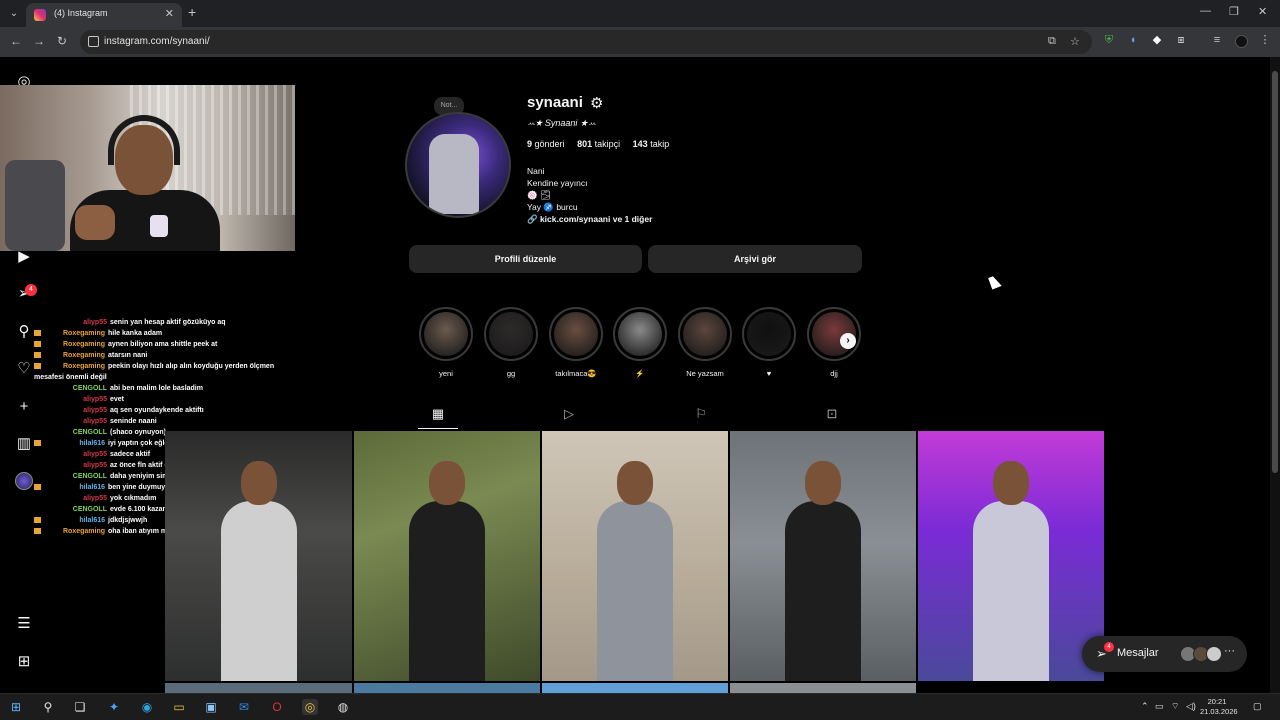 The image size is (1280, 720). Describe the element at coordinates (1157, 40) in the screenshot. I see `diamond-extension-icon: ◆` at that location.